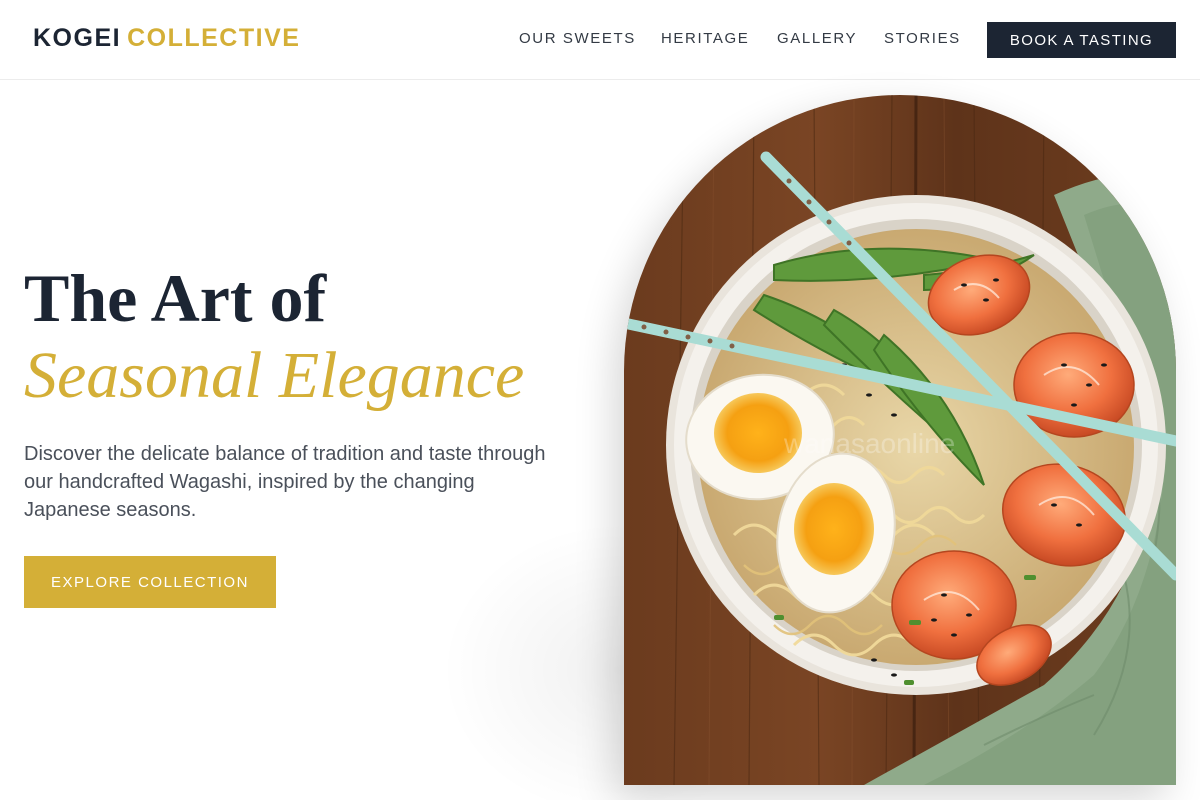  What do you see at coordinates (869, 443) in the screenshot?
I see `image-watermark: wanasaonline` at bounding box center [869, 443].